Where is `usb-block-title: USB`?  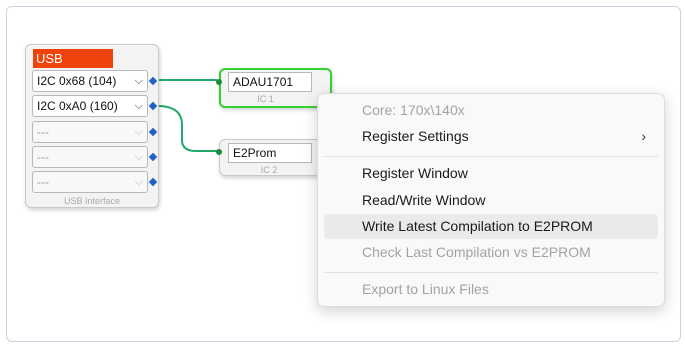 usb-block-title: USB is located at coordinates (73, 58).